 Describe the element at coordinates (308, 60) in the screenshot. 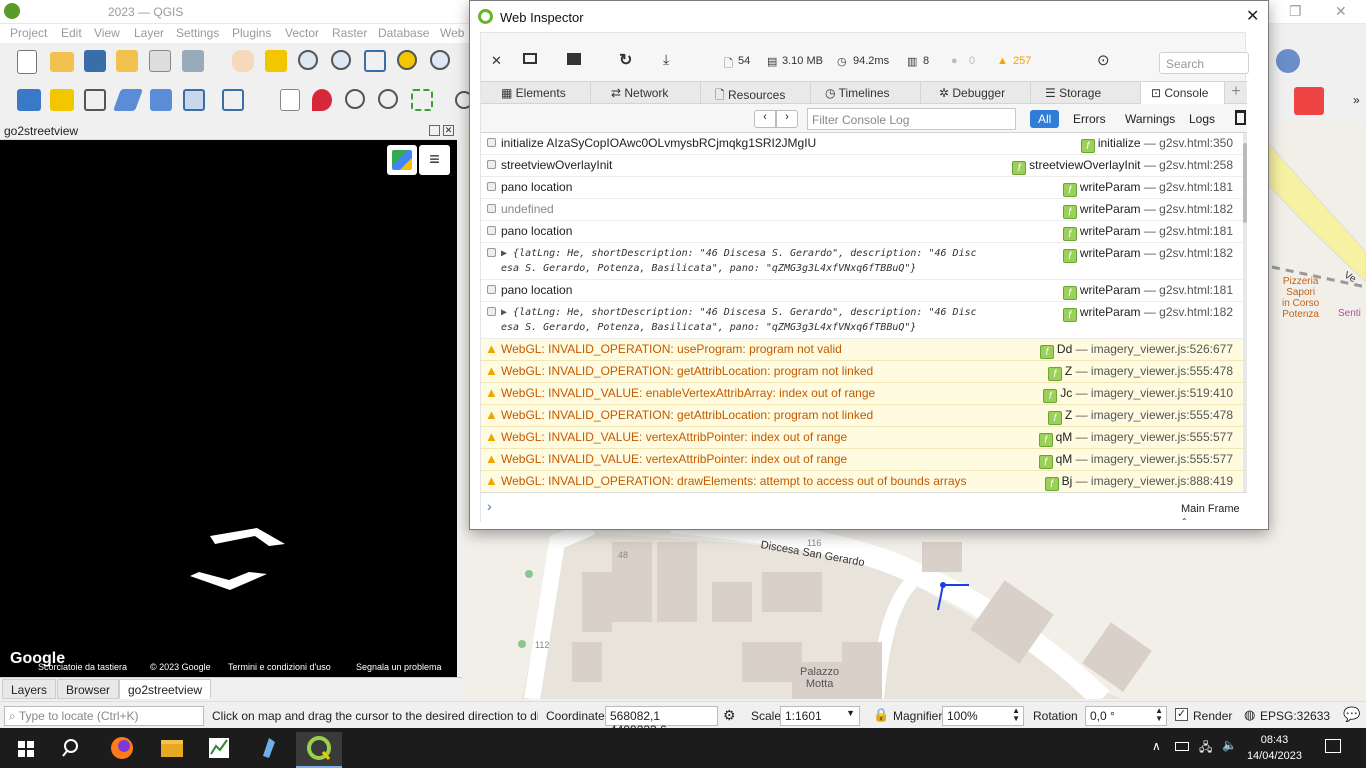

I see `zoom-in-icon` at that location.